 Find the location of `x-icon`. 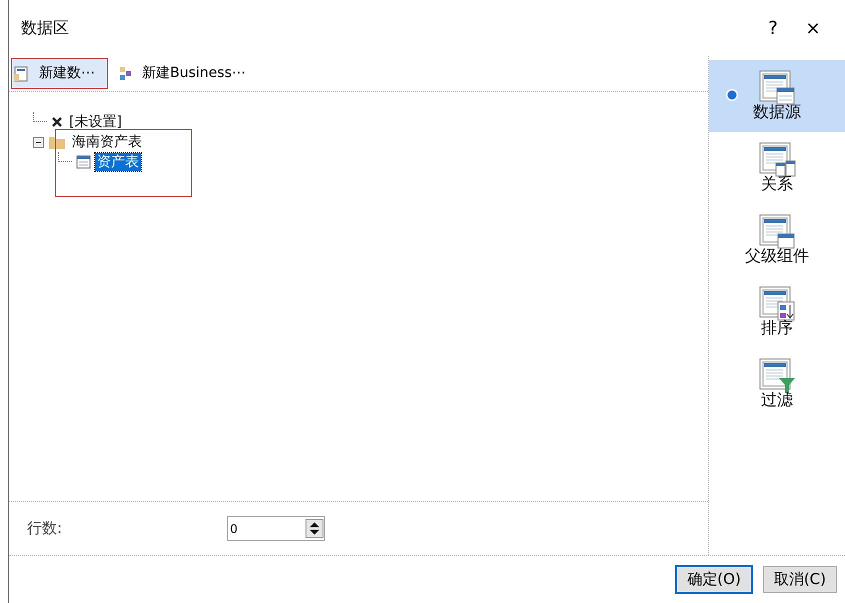

x-icon is located at coordinates (57, 122).